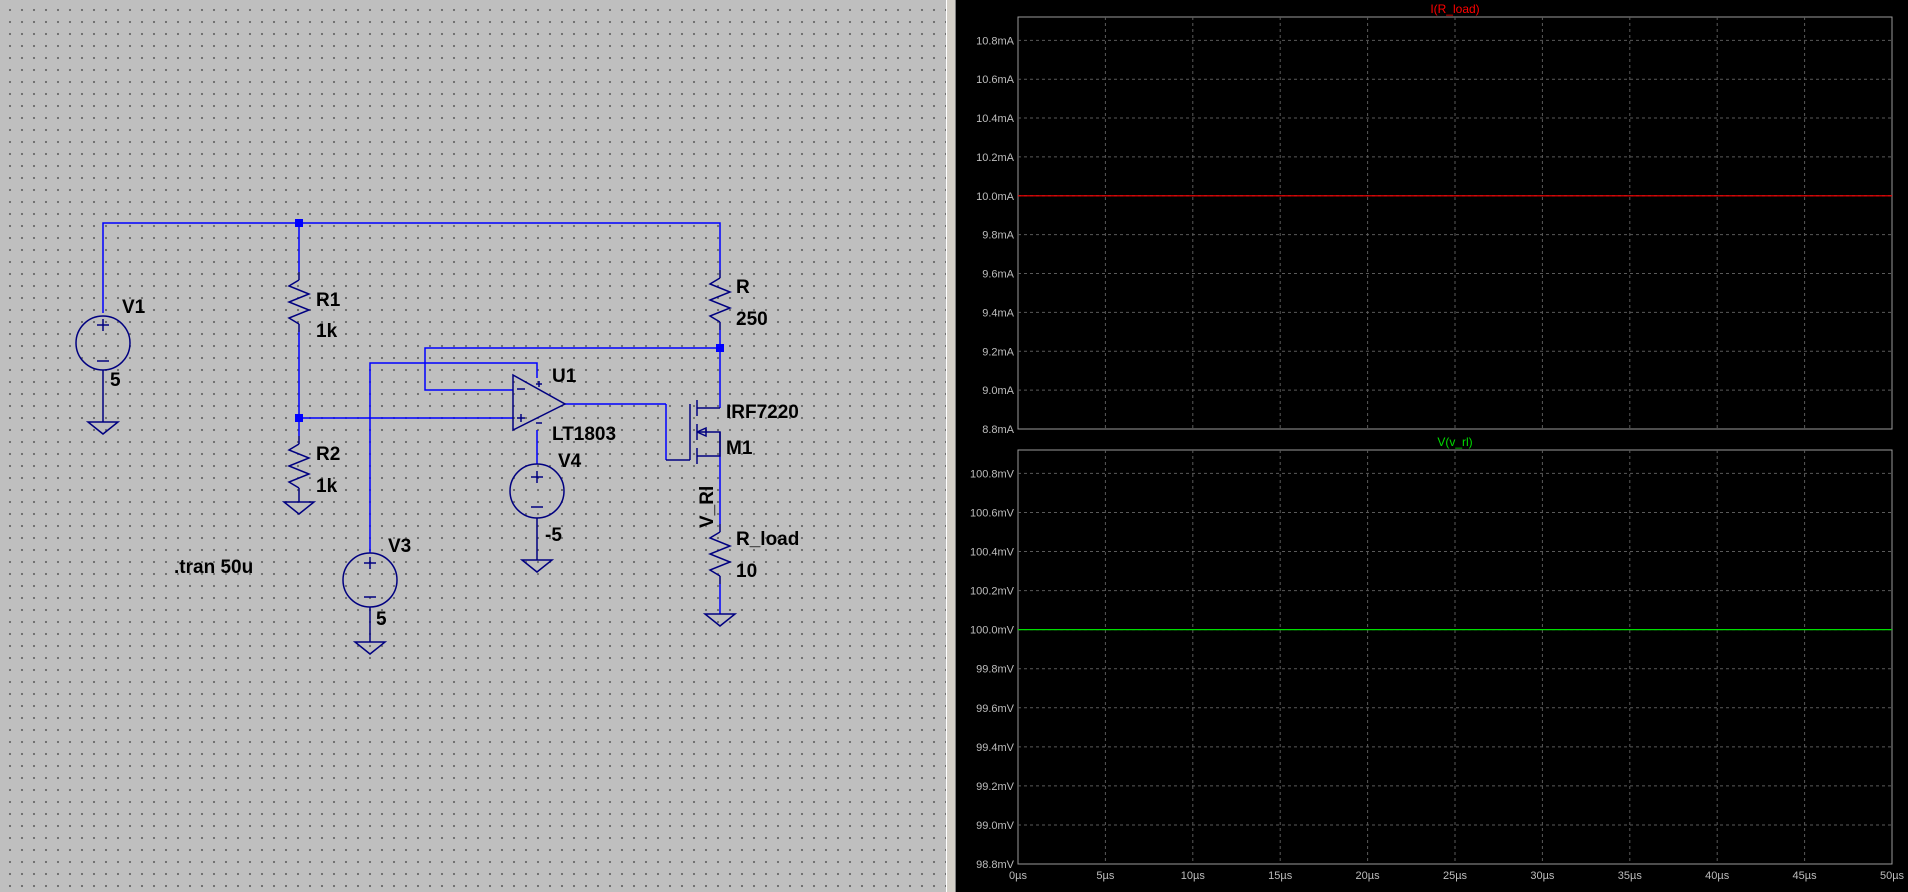 This screenshot has height=892, width=1908. Describe the element at coordinates (752, 319) in the screenshot. I see `label-r-value: 250` at that location.